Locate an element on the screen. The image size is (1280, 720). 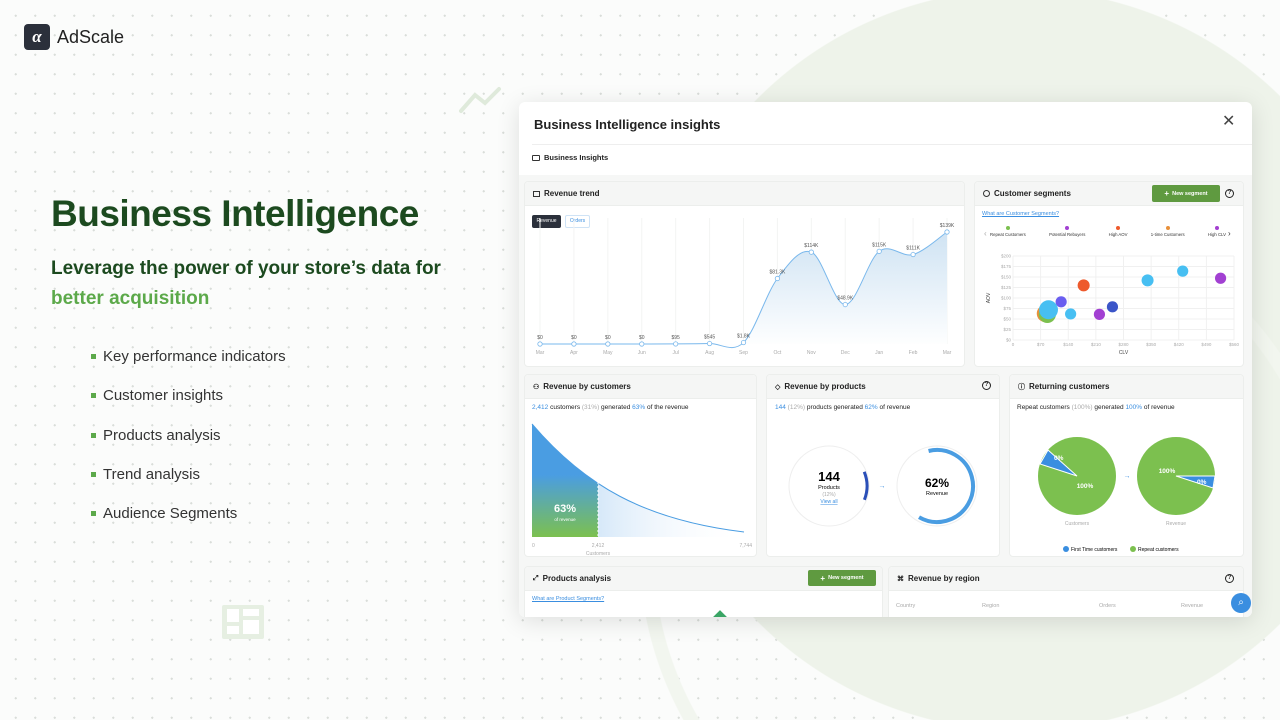
column-header-region: Region is located at coordinates (990, 606).